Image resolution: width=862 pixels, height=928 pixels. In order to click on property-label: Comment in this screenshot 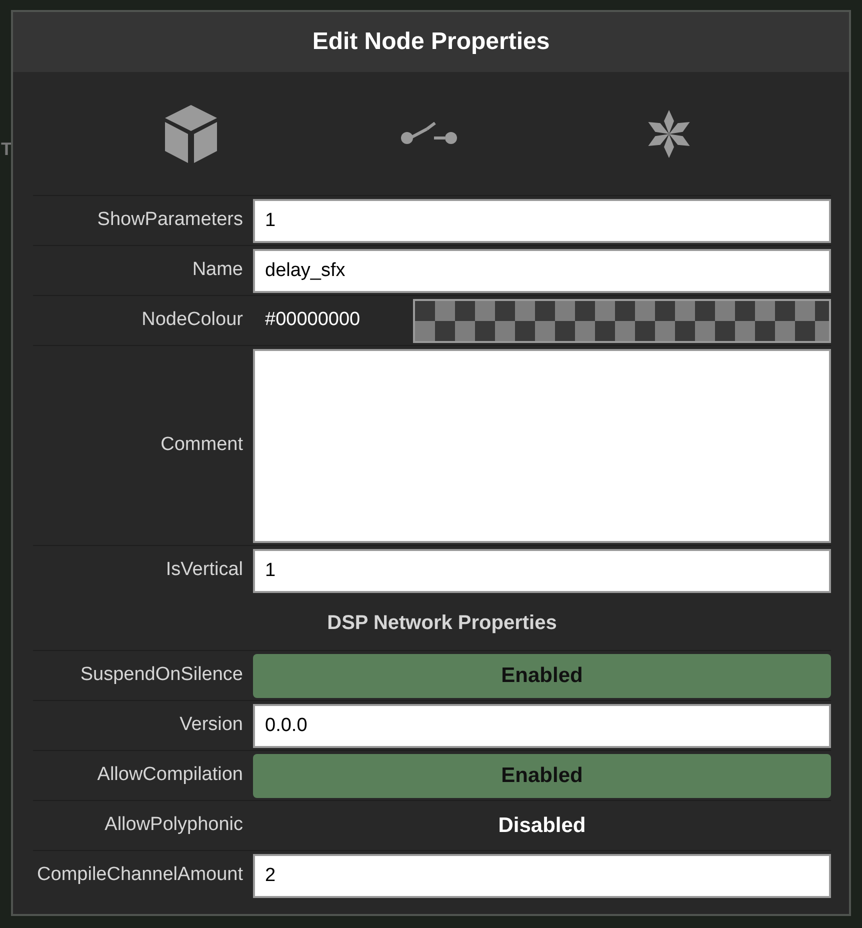, I will do `click(201, 445)`.